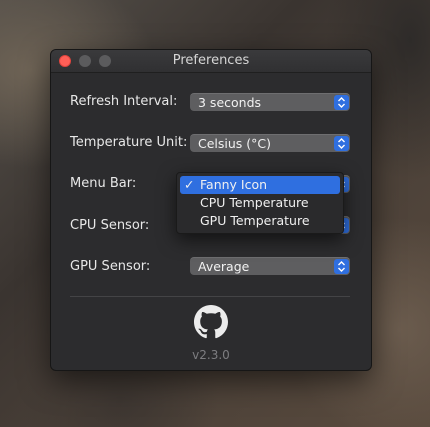 The width and height of the screenshot is (430, 427). Describe the element at coordinates (230, 102) in the screenshot. I see `refresh-interval-value: 3 seconds` at that location.